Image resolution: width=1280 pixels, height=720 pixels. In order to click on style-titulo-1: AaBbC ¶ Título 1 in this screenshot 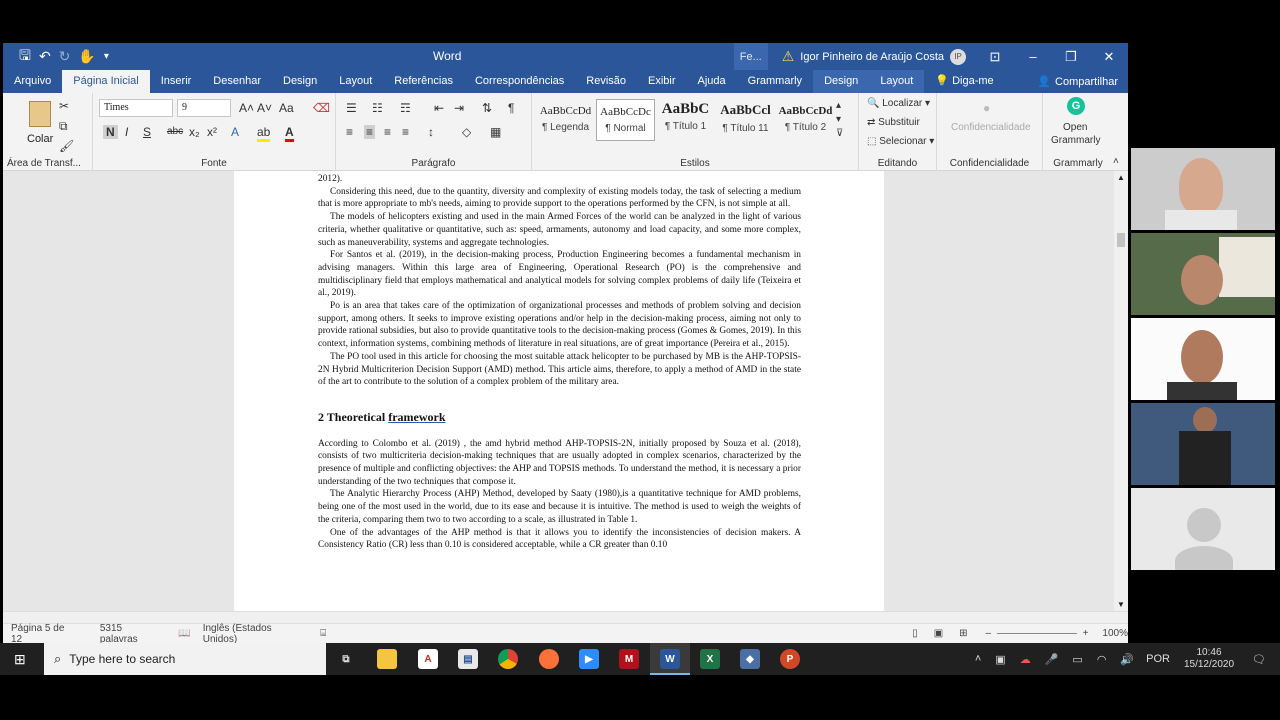, I will do `click(685, 120)`.